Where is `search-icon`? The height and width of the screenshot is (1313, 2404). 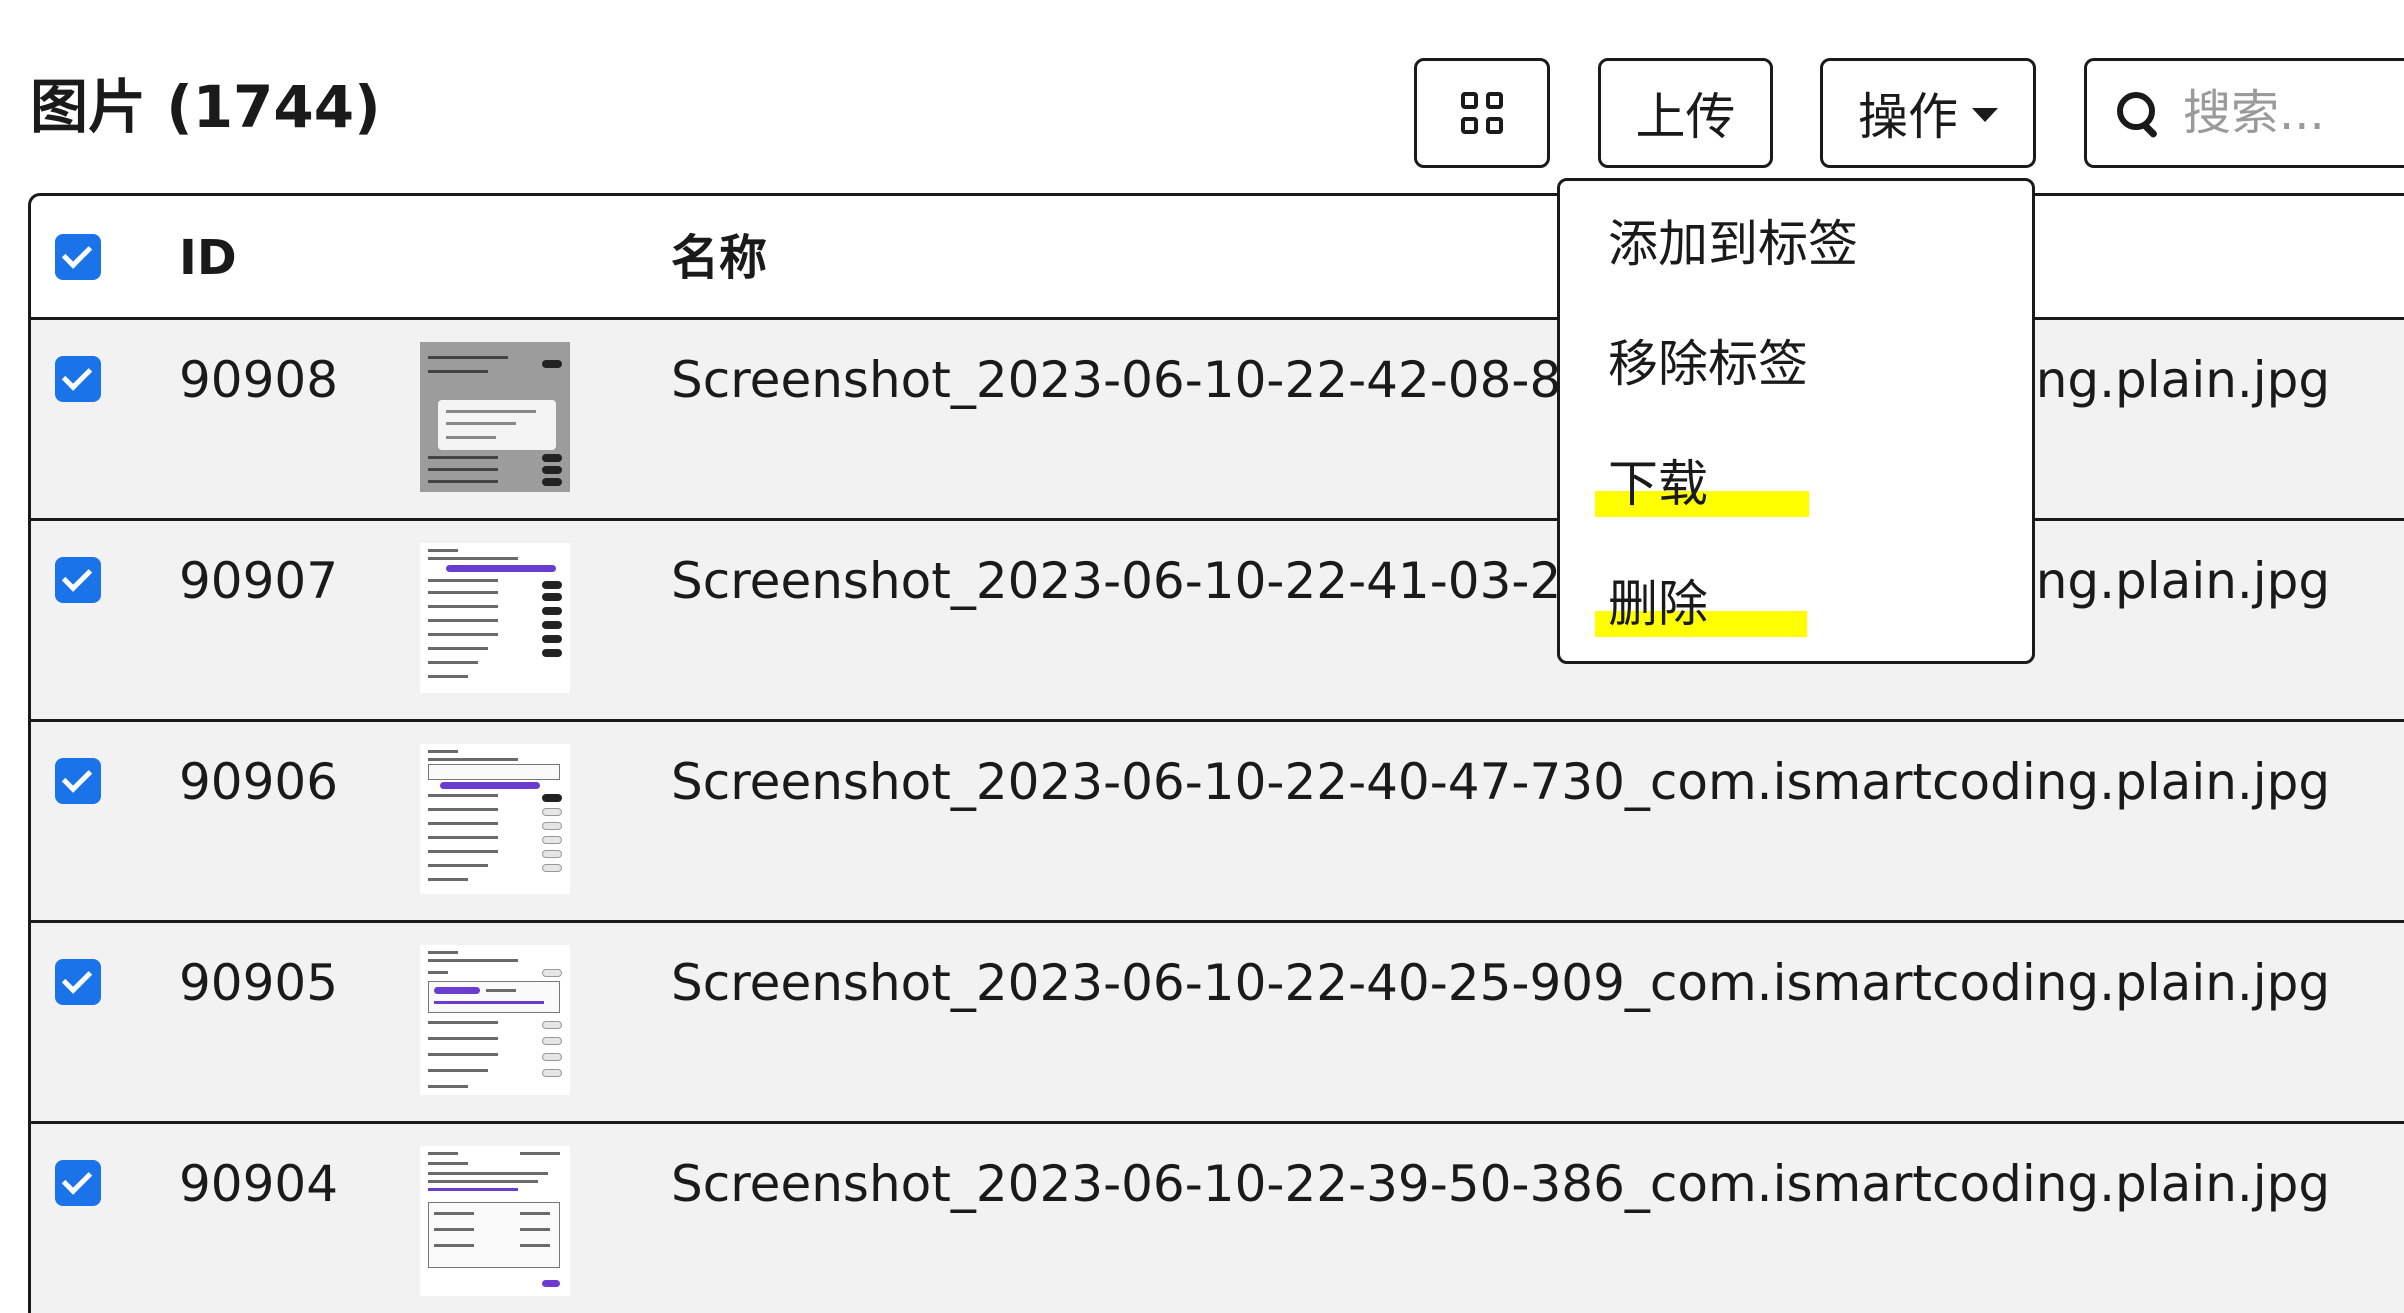 search-icon is located at coordinates (2138, 114).